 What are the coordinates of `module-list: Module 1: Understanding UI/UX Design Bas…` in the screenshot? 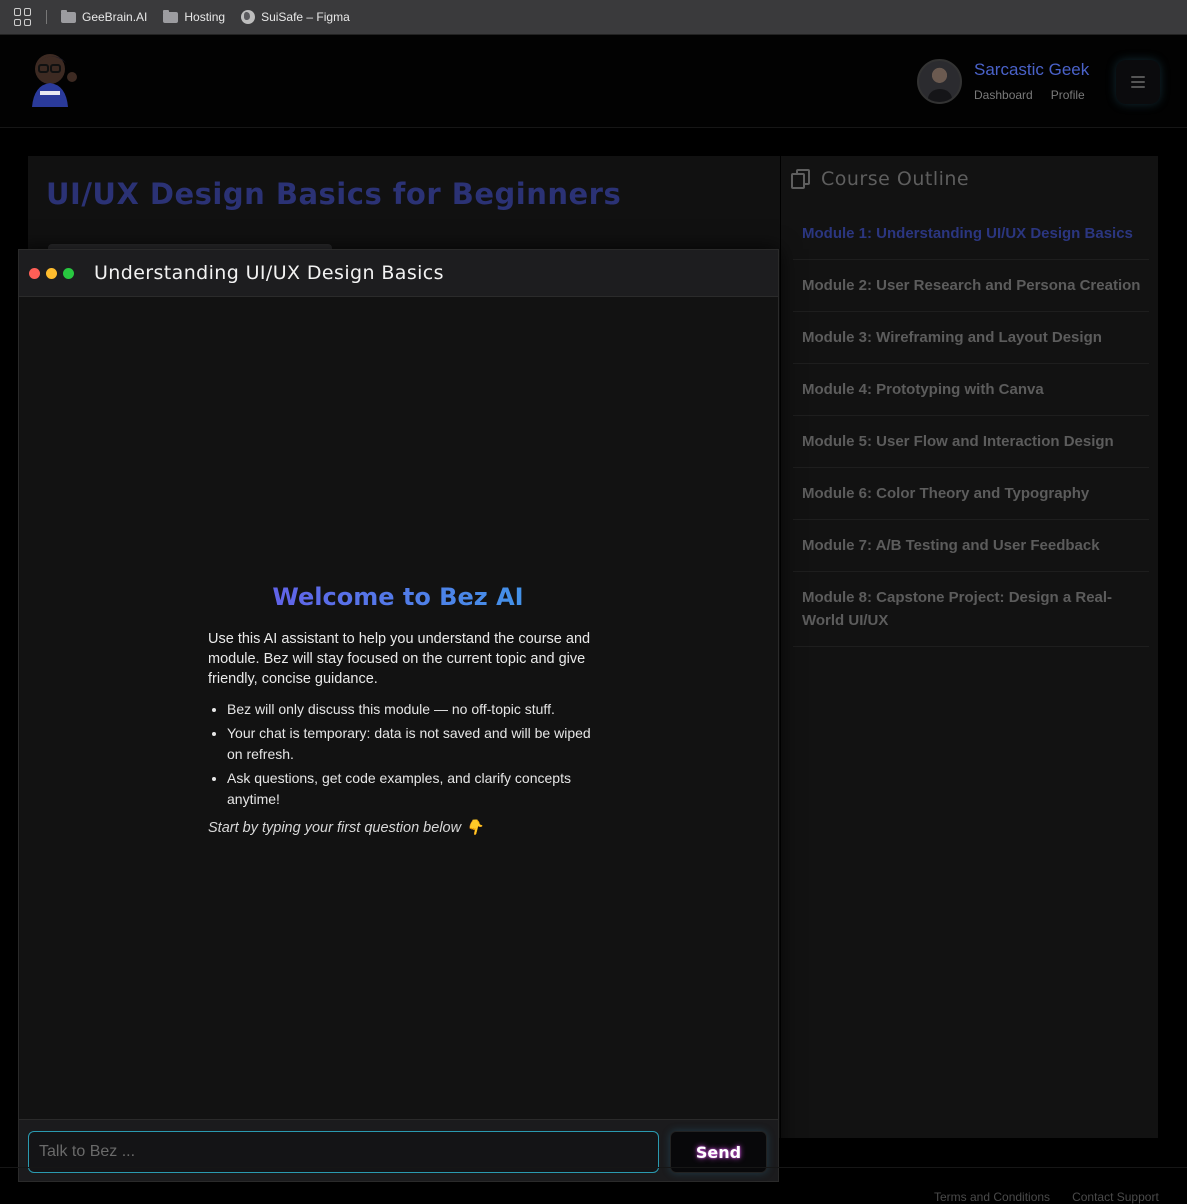 It's located at (971, 427).